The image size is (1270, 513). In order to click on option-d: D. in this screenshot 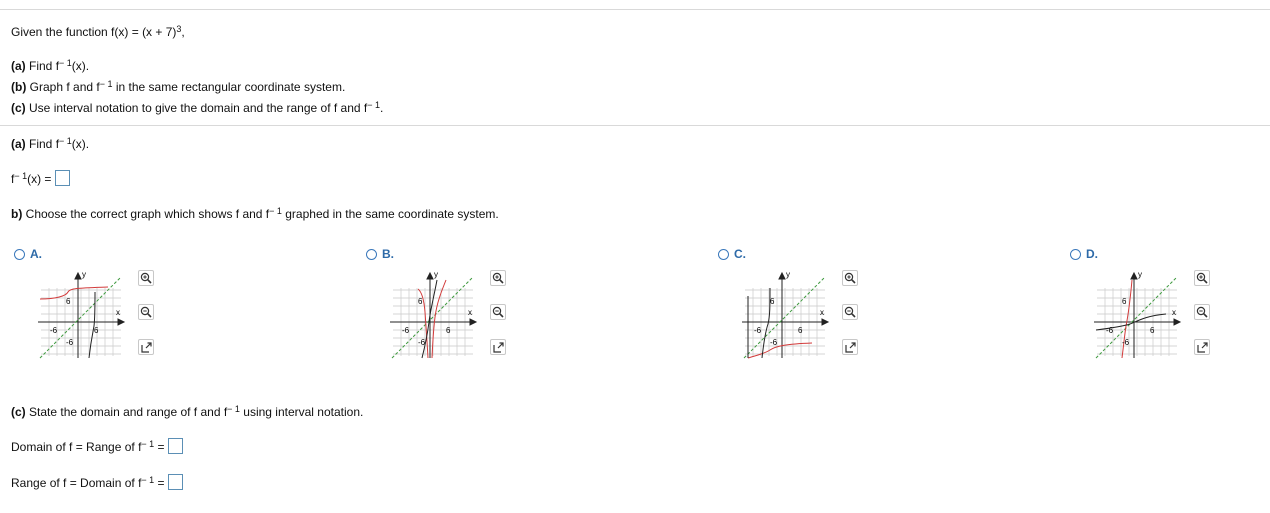, I will do `click(1084, 254)`.